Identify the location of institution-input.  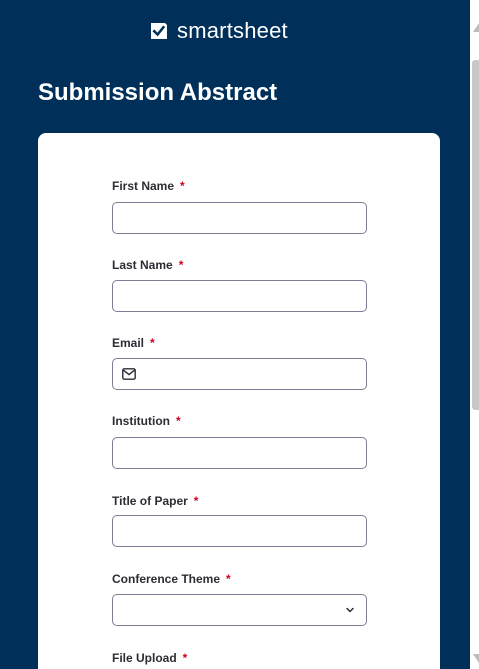
(239, 453).